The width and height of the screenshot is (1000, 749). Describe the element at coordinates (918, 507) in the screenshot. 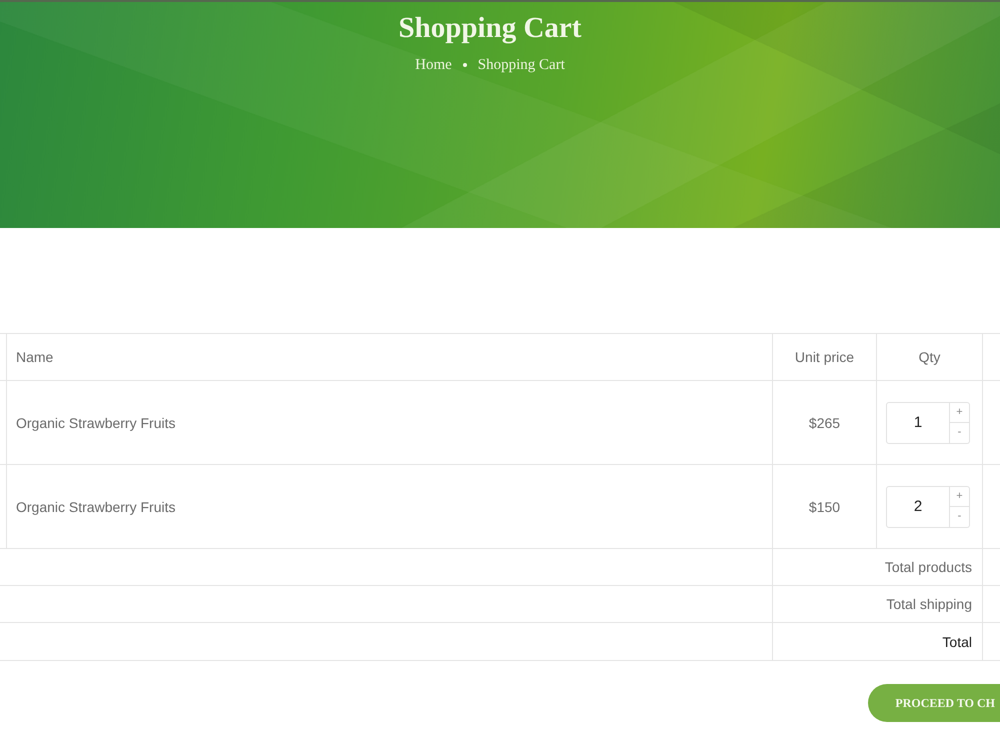

I see `quantity-field: 2` at that location.